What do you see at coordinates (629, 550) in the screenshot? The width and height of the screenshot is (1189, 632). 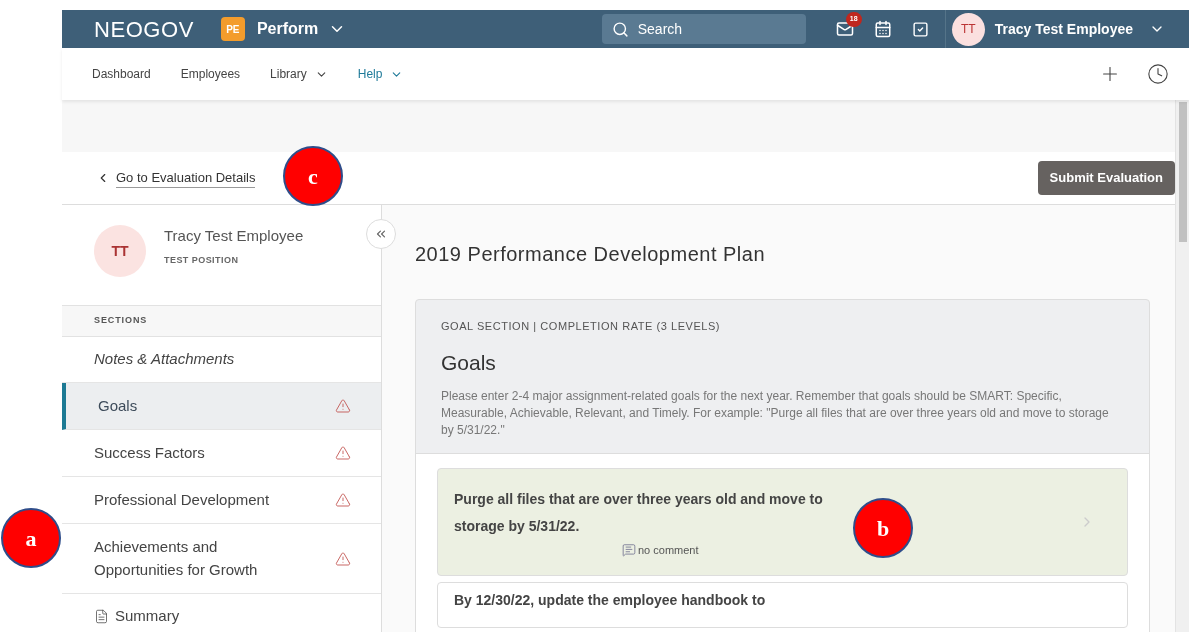 I see `comment-icon` at bounding box center [629, 550].